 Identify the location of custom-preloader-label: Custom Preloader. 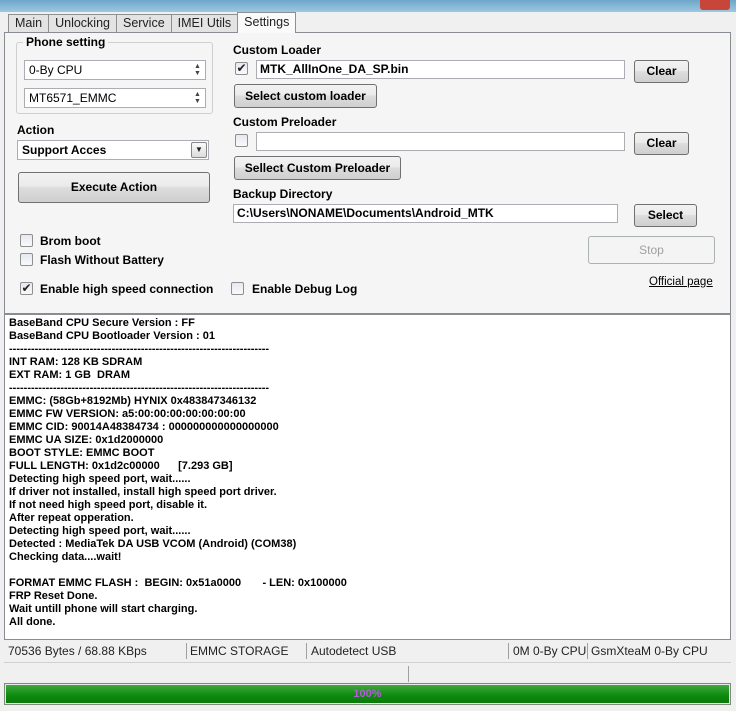
(285, 122).